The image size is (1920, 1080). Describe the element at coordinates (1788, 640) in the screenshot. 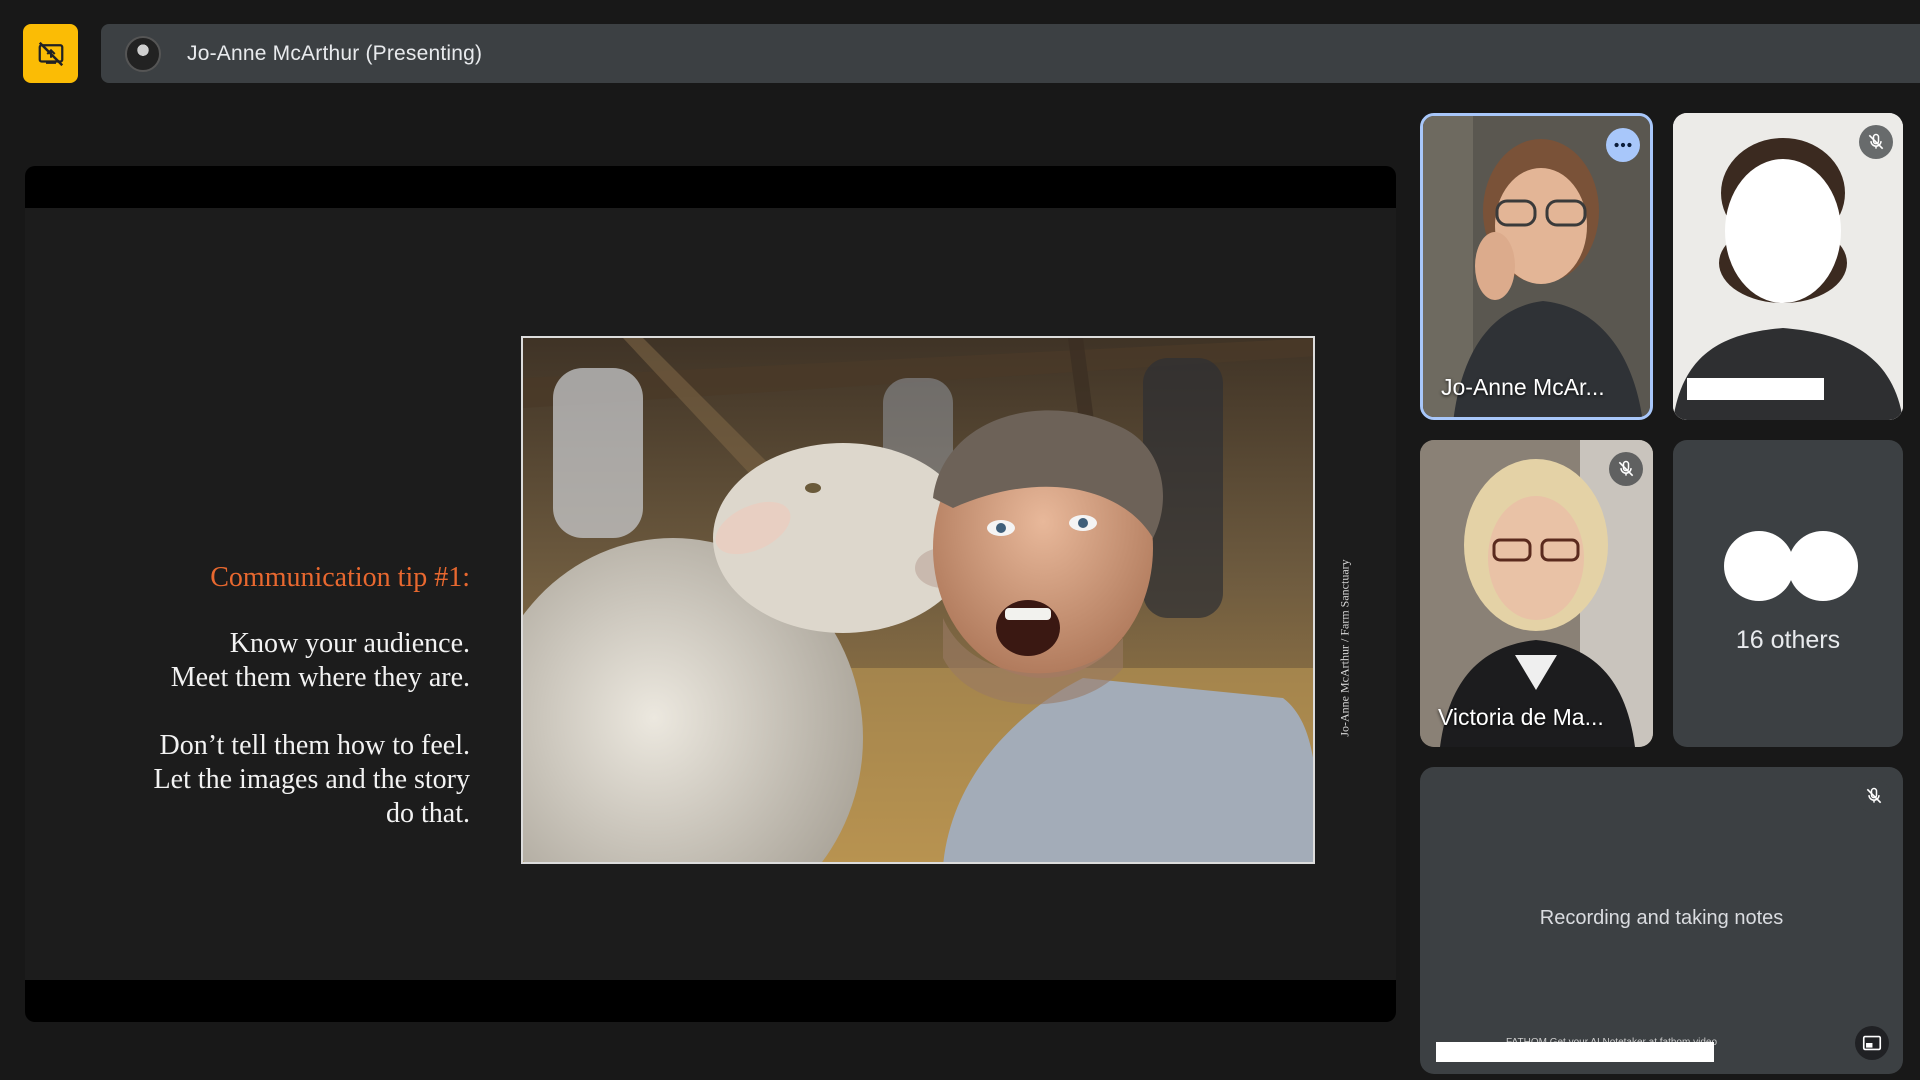

I see `others-count: 16 others` at that location.